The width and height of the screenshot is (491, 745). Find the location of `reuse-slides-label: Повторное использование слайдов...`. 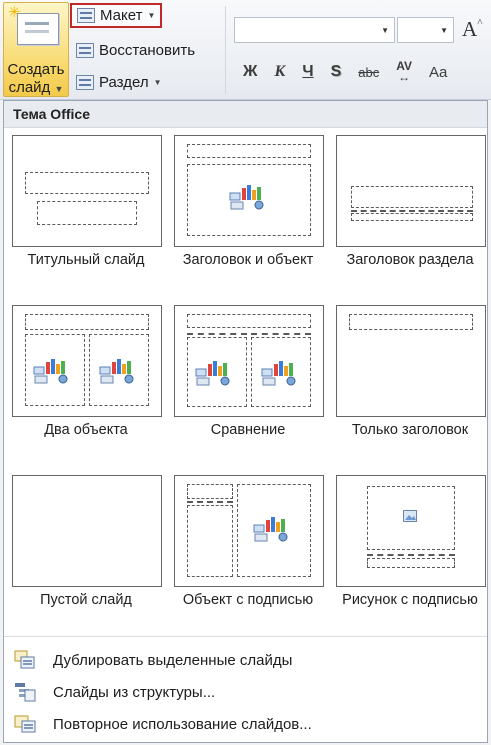

reuse-slides-label: Повторное использование слайдов... is located at coordinates (182, 724).